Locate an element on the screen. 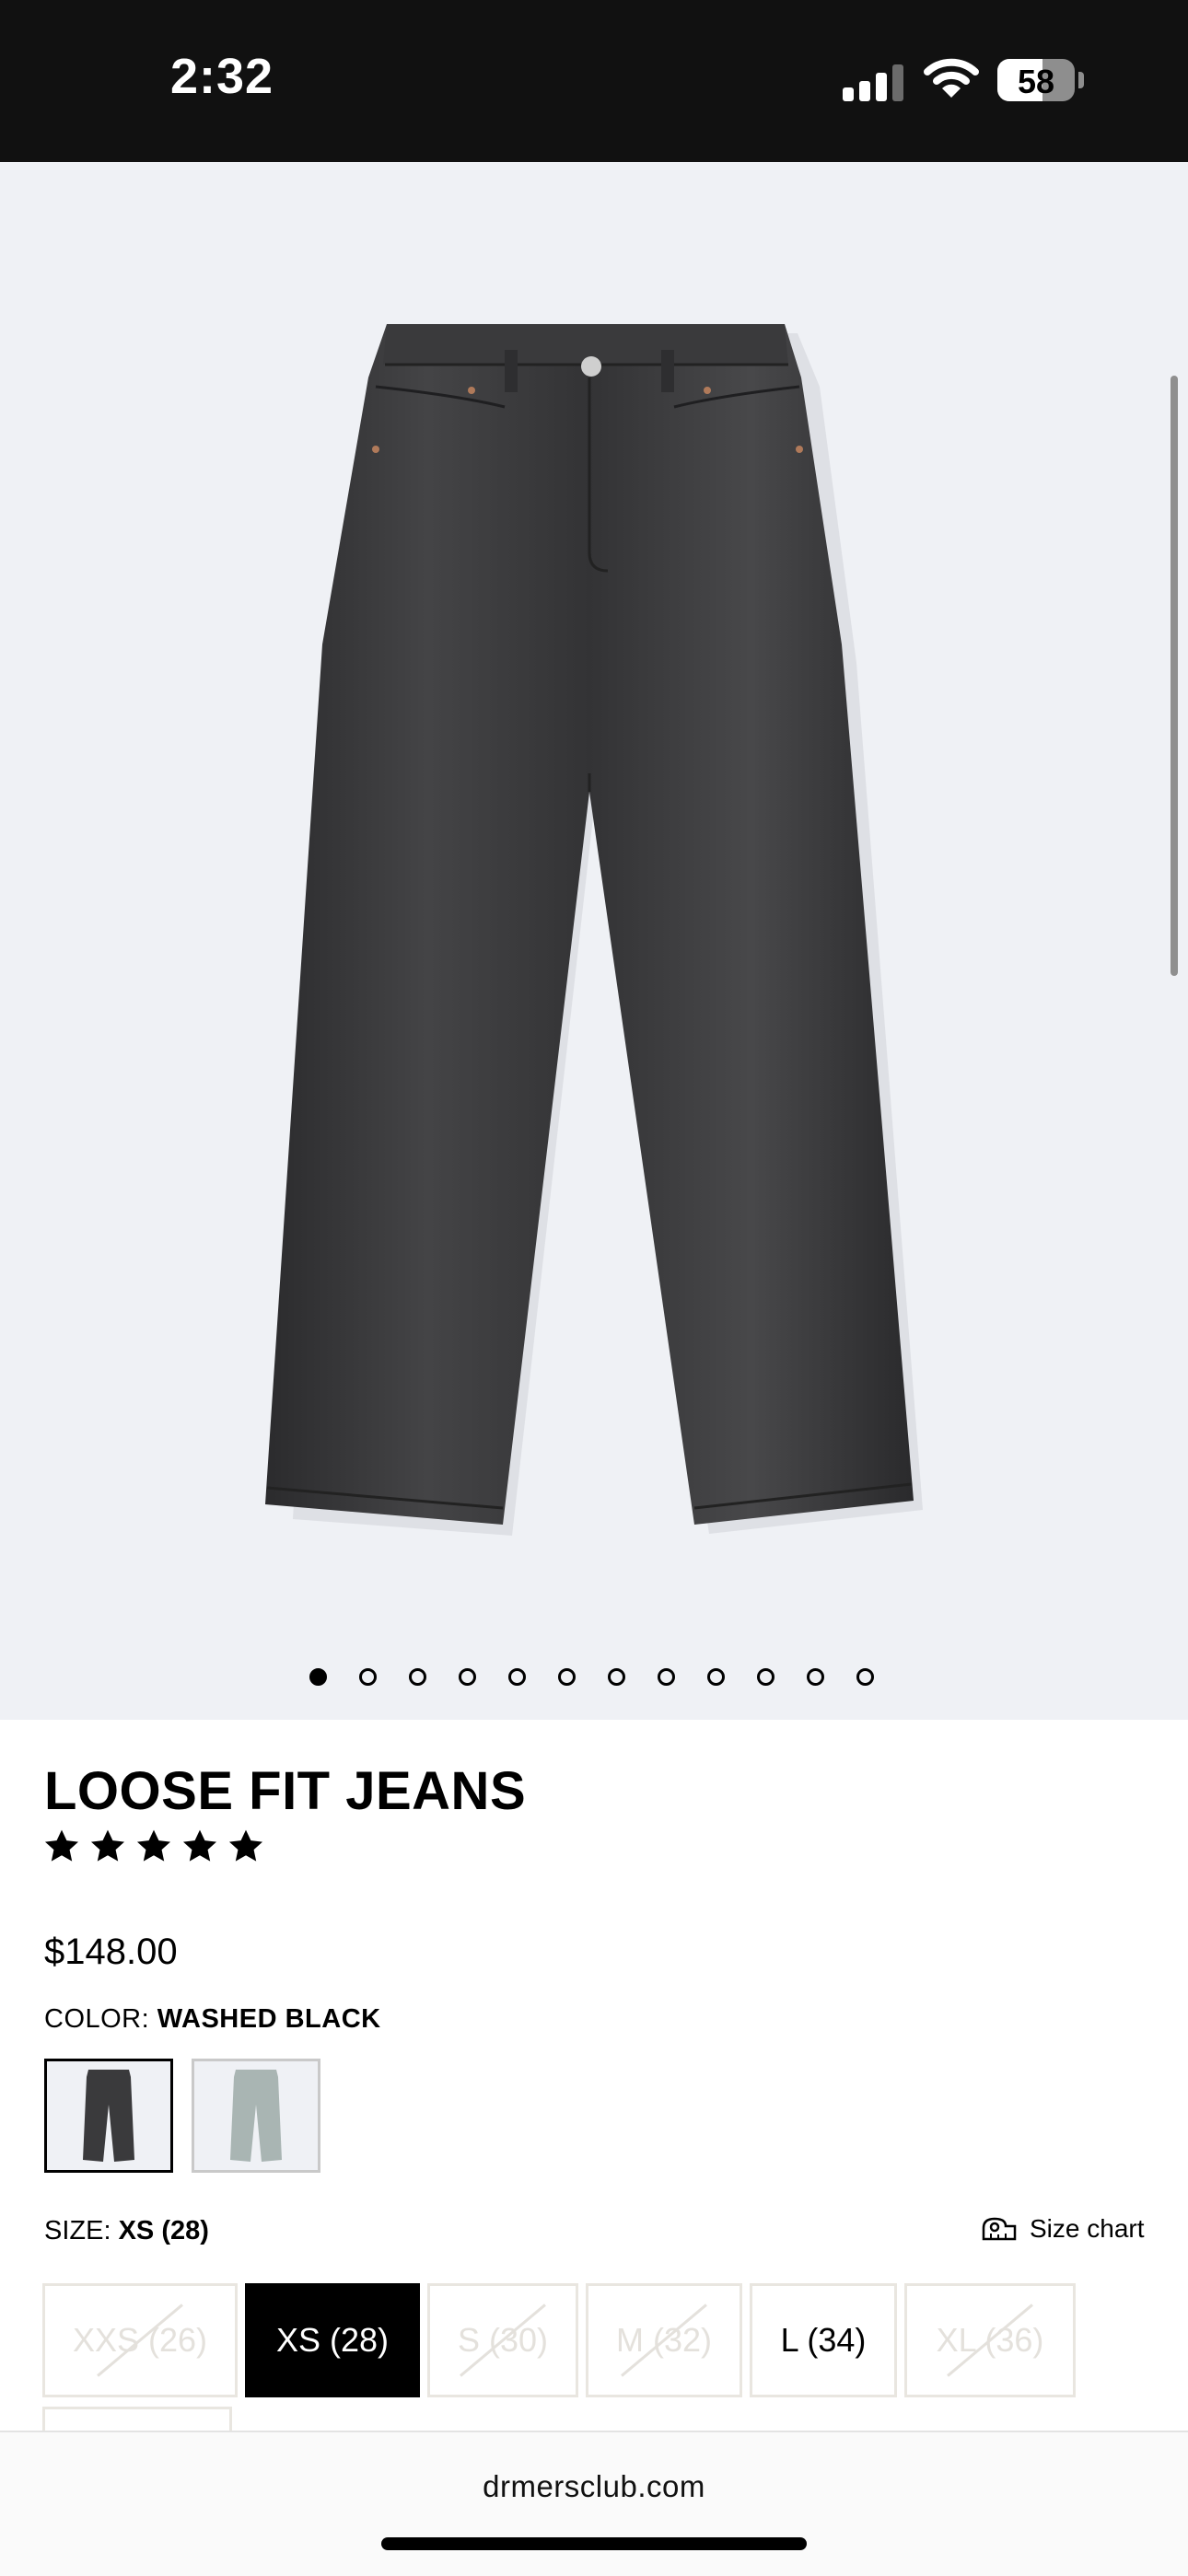  selected-color-value: WASHED BLACK is located at coordinates (269, 2019).